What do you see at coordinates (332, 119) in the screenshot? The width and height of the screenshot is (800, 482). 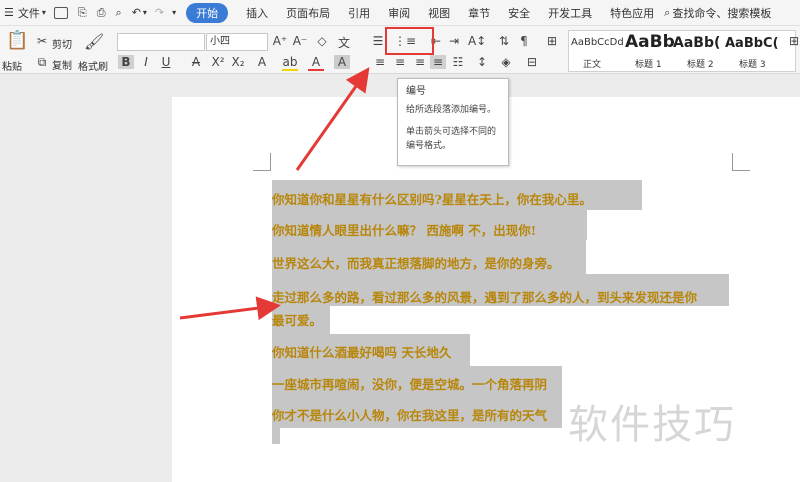 I see `arrow-to-numbering` at bounding box center [332, 119].